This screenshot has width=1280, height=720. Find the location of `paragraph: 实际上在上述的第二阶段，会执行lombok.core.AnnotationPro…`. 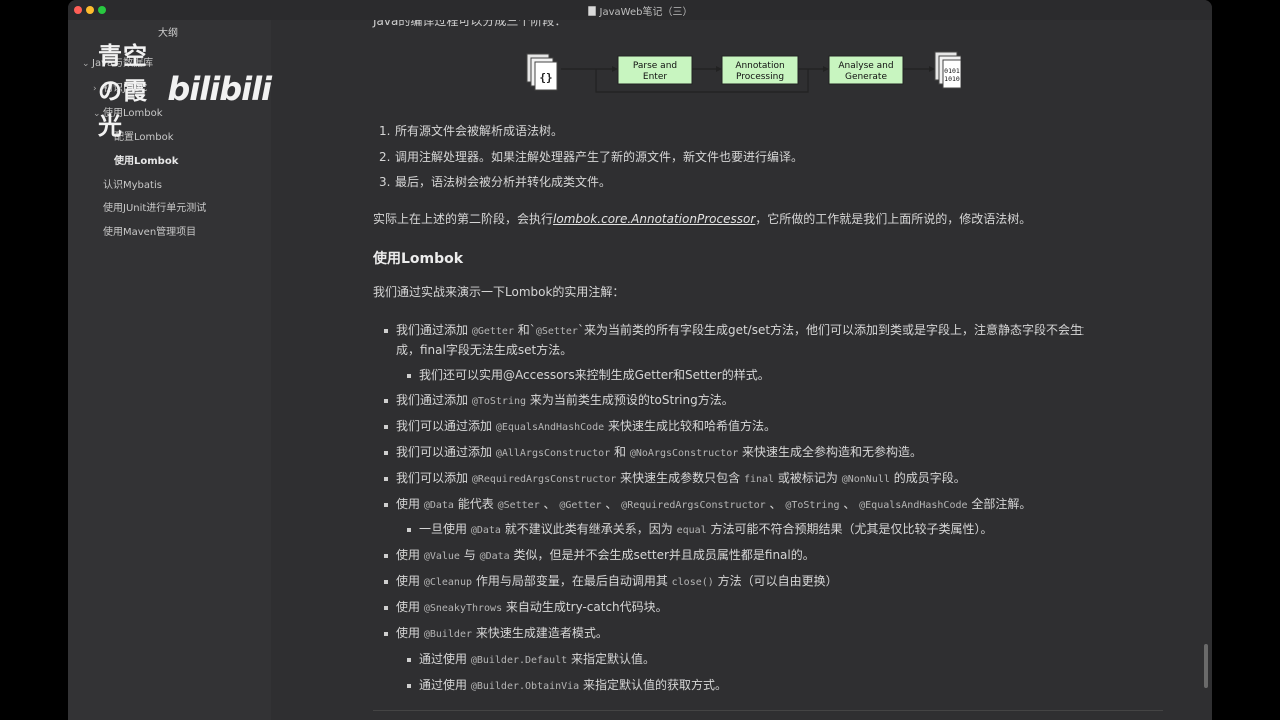

paragraph: 实际上在上述的第二阶段，会执行lombok.core.AnnotationPro… is located at coordinates (702, 219).